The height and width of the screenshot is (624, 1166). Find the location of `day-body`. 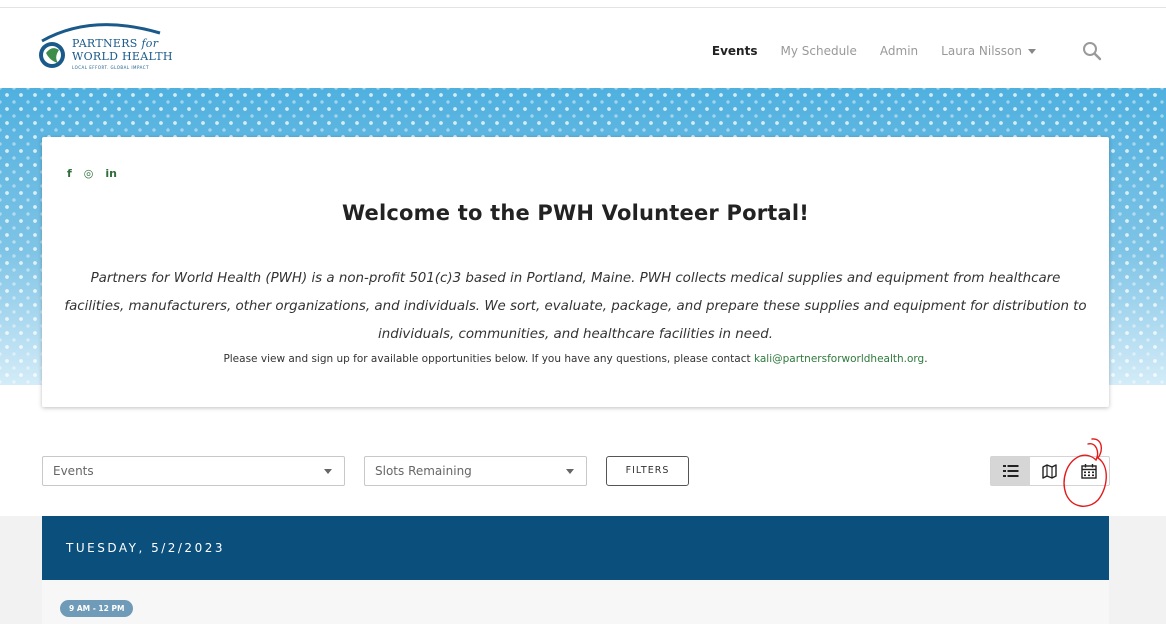

day-body is located at coordinates (575, 602).